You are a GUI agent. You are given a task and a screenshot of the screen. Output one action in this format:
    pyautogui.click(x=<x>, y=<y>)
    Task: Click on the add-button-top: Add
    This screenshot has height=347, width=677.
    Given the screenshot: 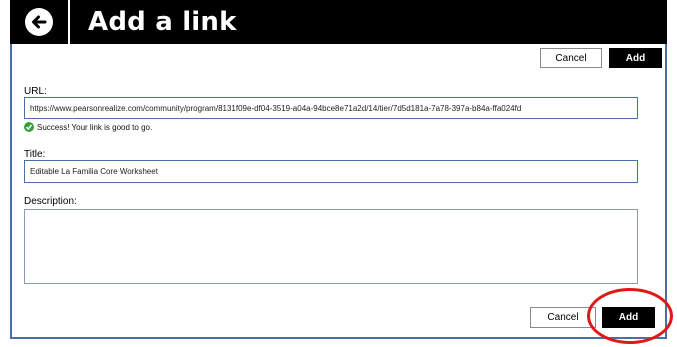 What is the action you would take?
    pyautogui.click(x=635, y=58)
    